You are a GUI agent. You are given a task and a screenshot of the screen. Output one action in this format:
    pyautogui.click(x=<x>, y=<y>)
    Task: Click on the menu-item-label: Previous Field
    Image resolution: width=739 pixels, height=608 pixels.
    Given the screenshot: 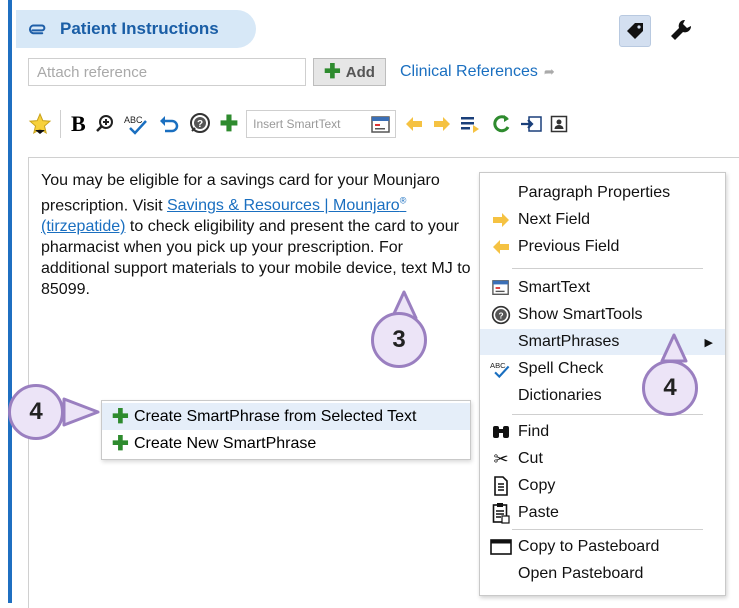 What is the action you would take?
    pyautogui.click(x=569, y=246)
    